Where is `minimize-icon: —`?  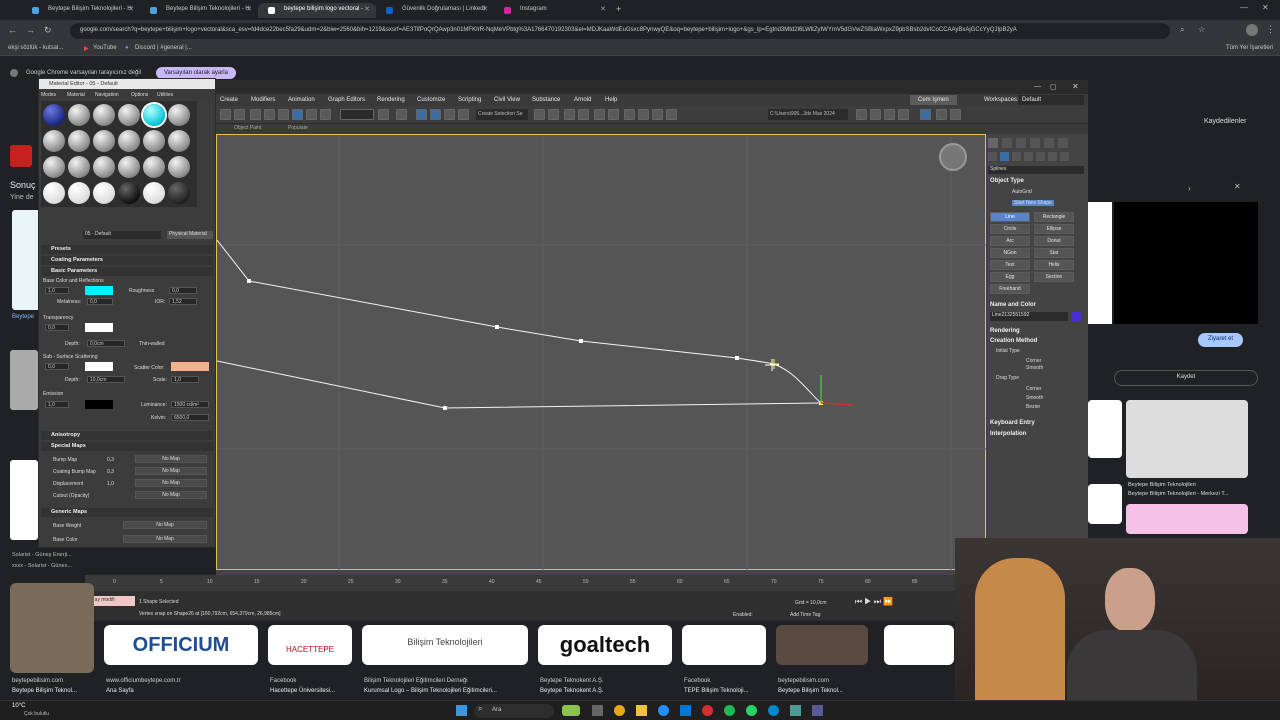
minimize-icon: — is located at coordinates (1037, 86).